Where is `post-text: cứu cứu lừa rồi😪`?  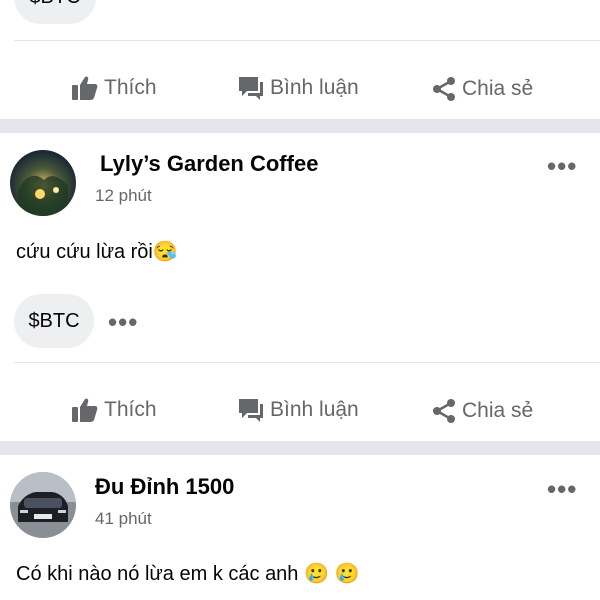 post-text: cứu cứu lừa rồi😪 is located at coordinates (97, 251).